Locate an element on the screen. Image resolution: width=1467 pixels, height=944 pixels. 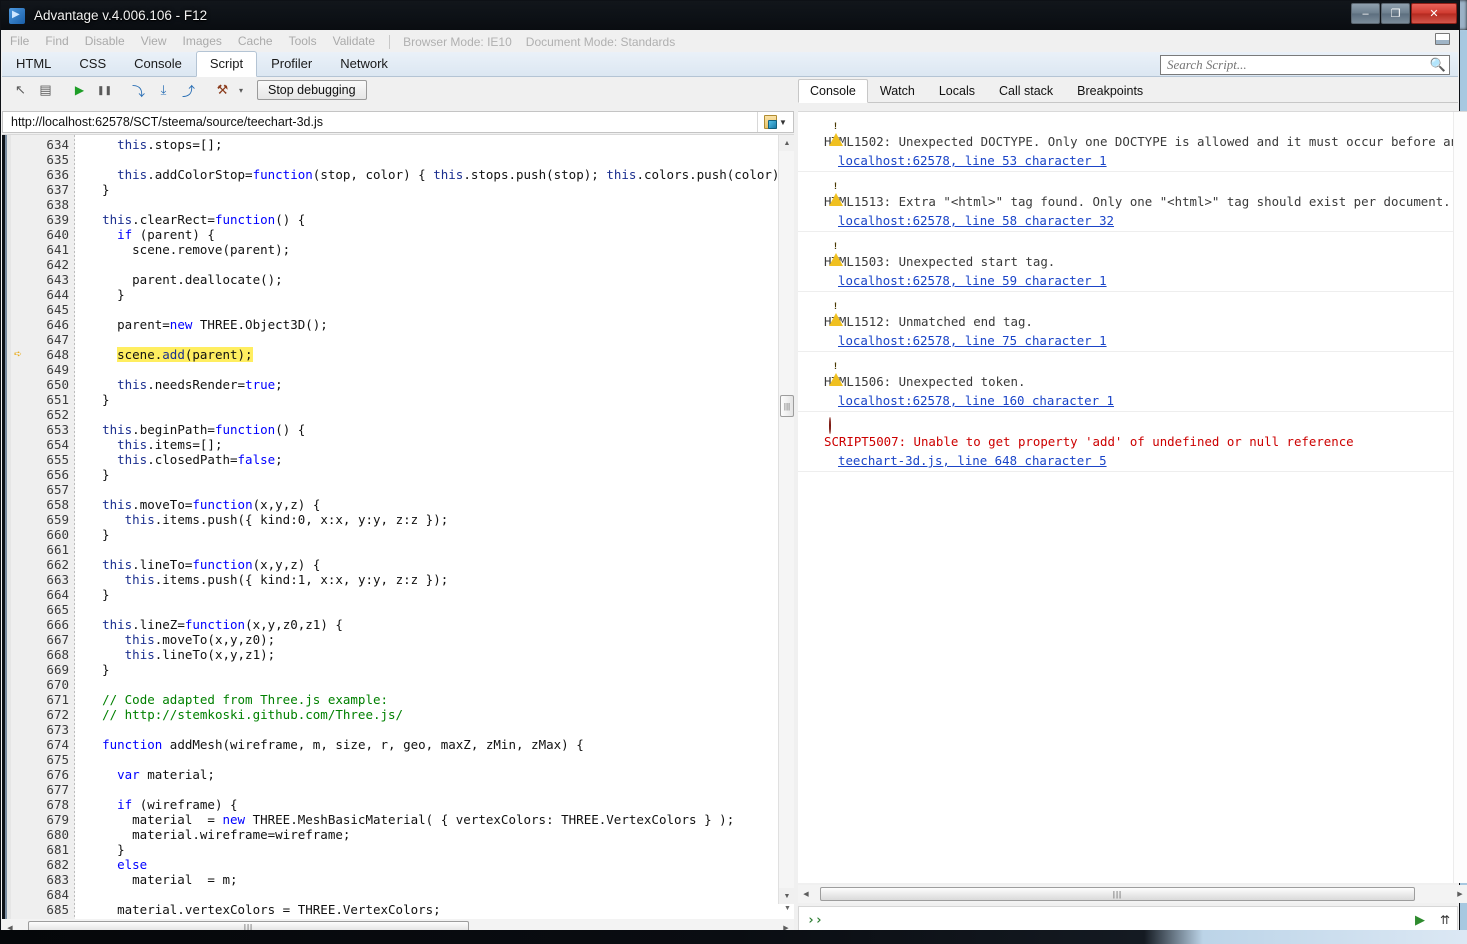
scroll-left-arrow: ◀ is located at coordinates (806, 894).